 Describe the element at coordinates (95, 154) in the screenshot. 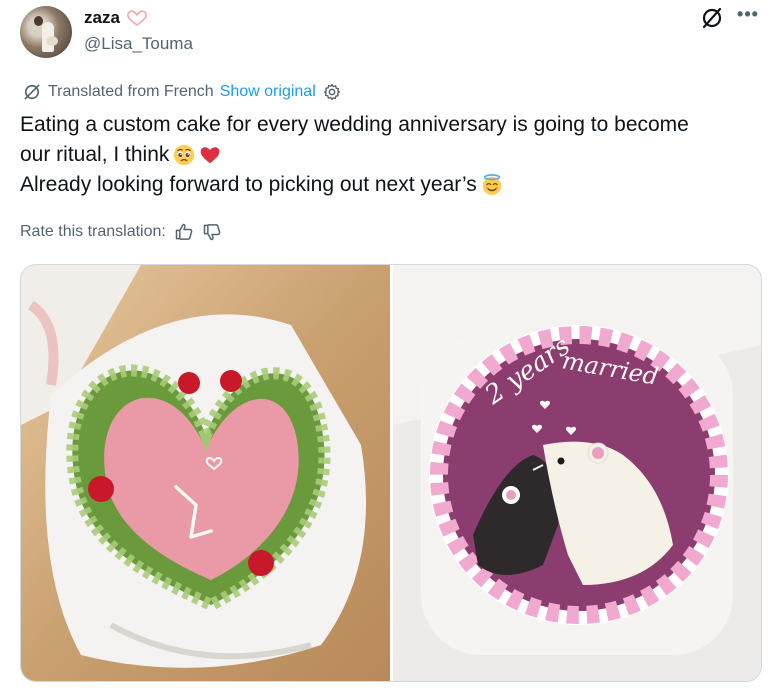

I see `tweet-line-2-text: our ritual, I think` at that location.